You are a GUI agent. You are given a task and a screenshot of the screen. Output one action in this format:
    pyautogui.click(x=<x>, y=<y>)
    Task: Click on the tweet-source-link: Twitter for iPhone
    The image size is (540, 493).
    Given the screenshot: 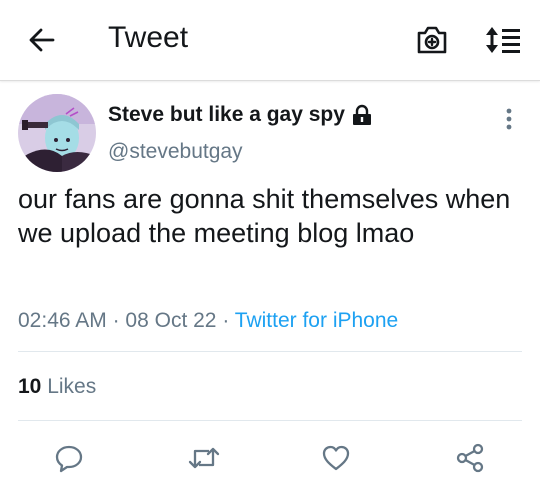 What is the action you would take?
    pyautogui.click(x=316, y=320)
    